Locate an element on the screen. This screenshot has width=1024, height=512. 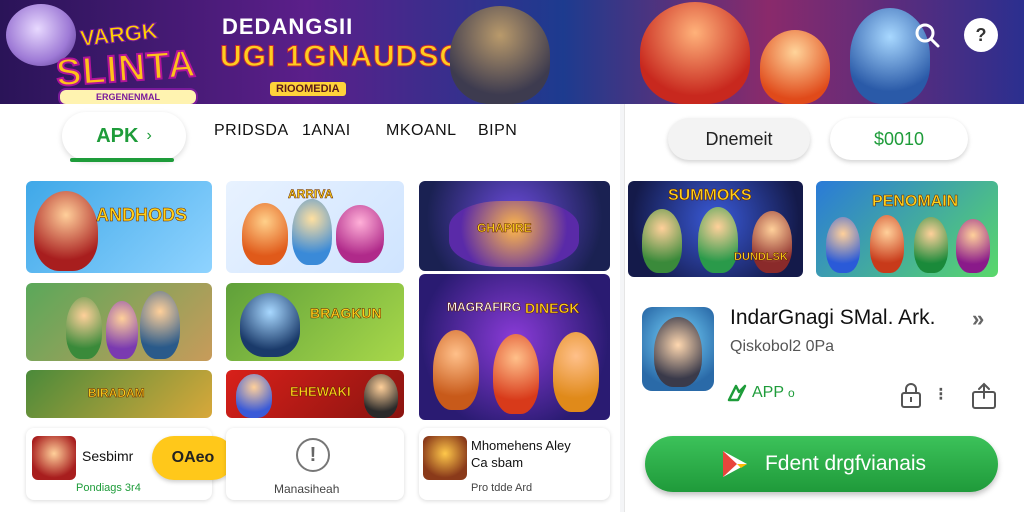
download-button-label: Fdent drgfvianais is located at coordinates (845, 463).